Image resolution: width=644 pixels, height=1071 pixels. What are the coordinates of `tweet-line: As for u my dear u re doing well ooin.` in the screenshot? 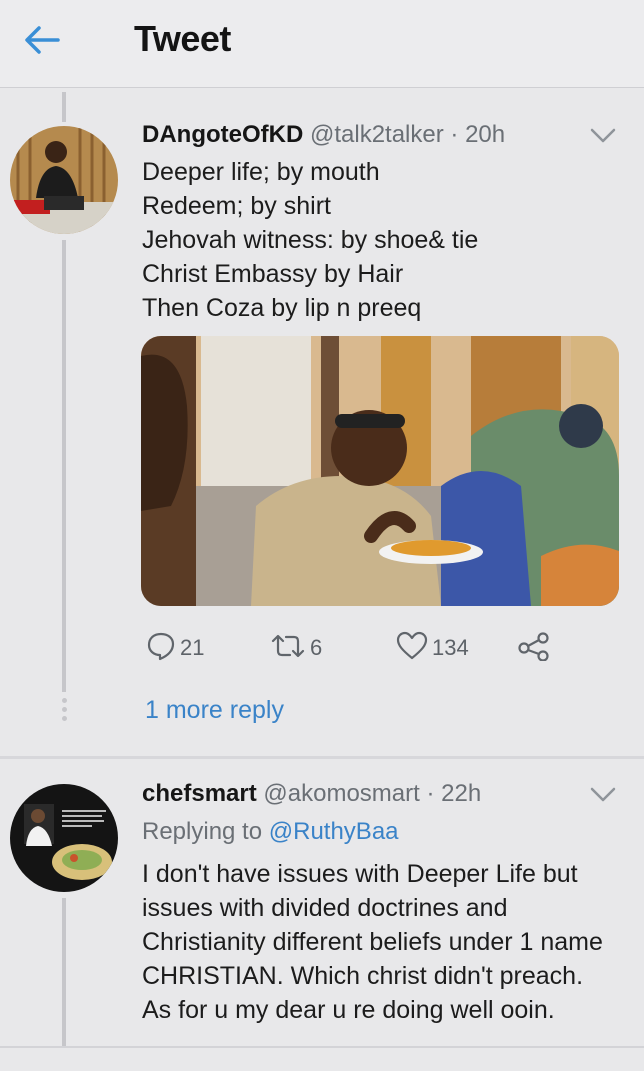 It's located at (348, 1010).